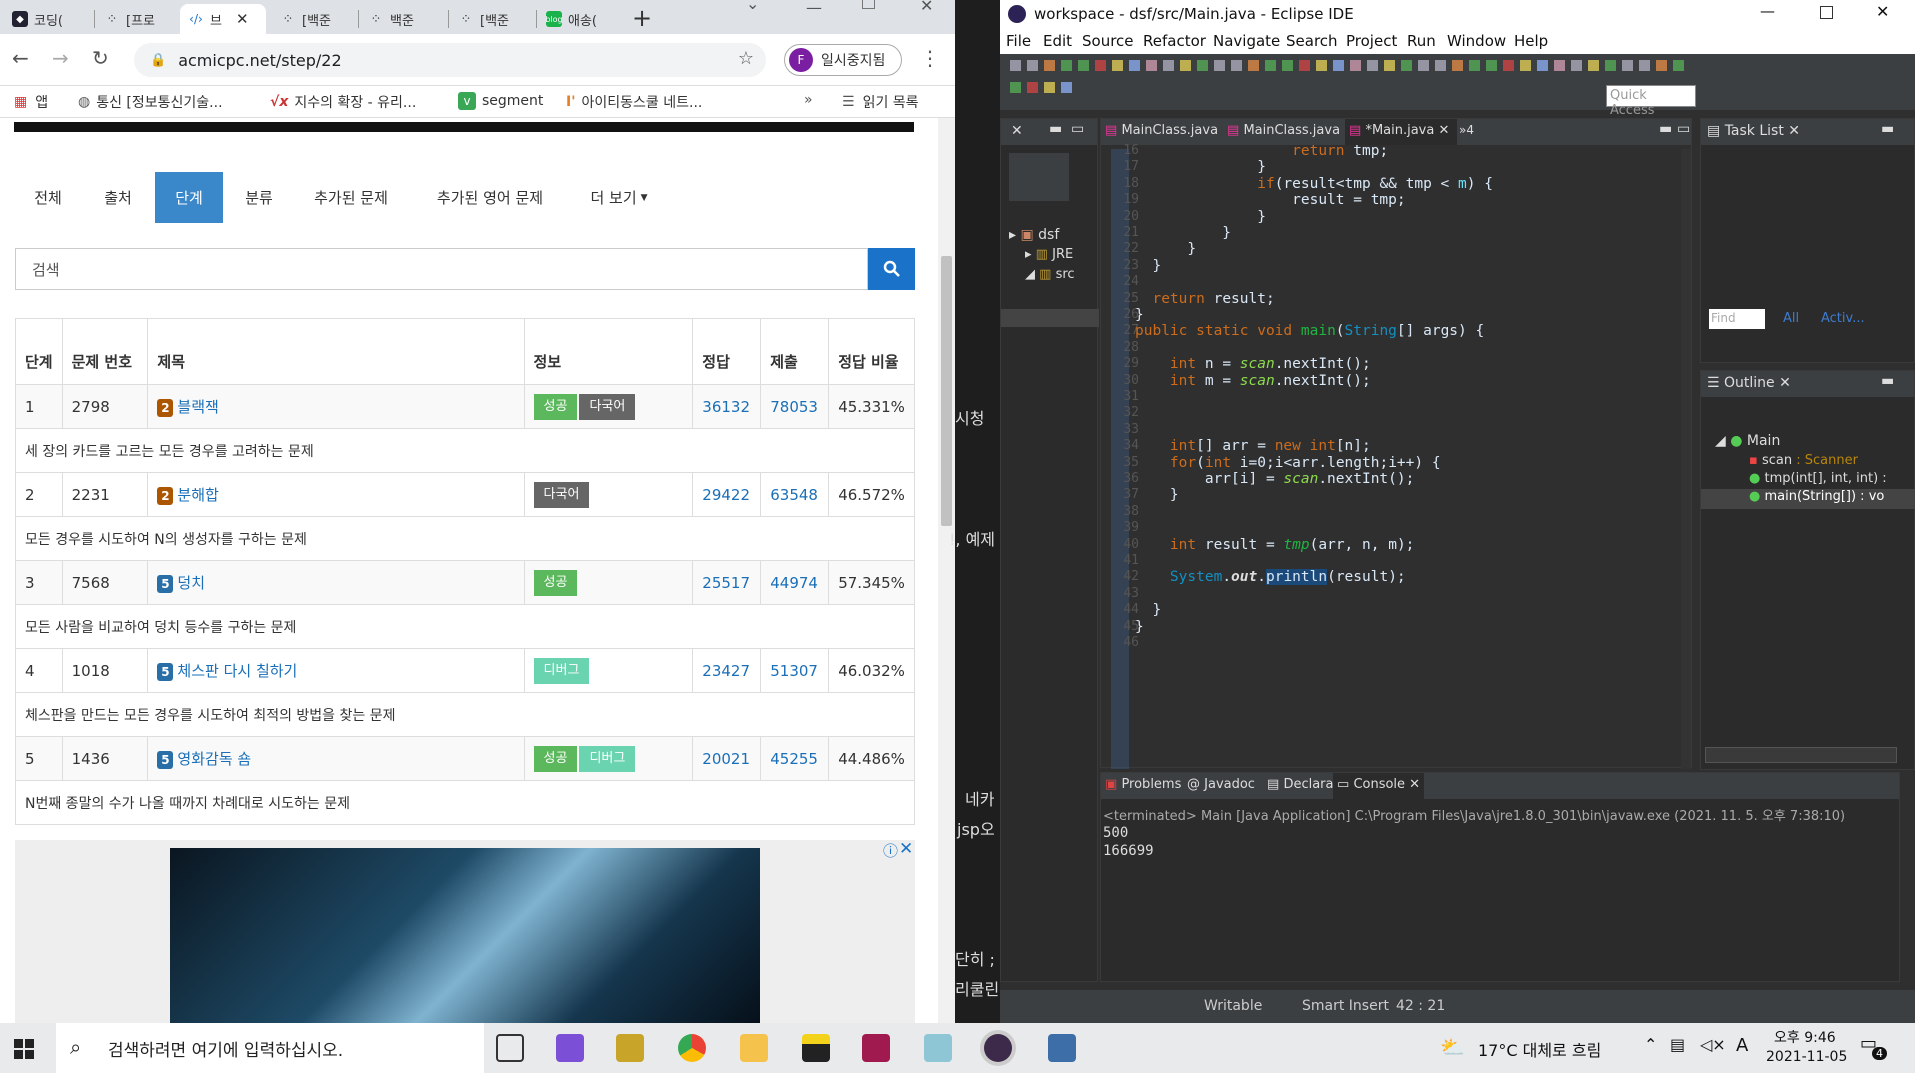 The image size is (1915, 1073). Describe the element at coordinates (1034, 235) in the screenshot. I see `tree-project: ▸ ▣ dsf` at that location.